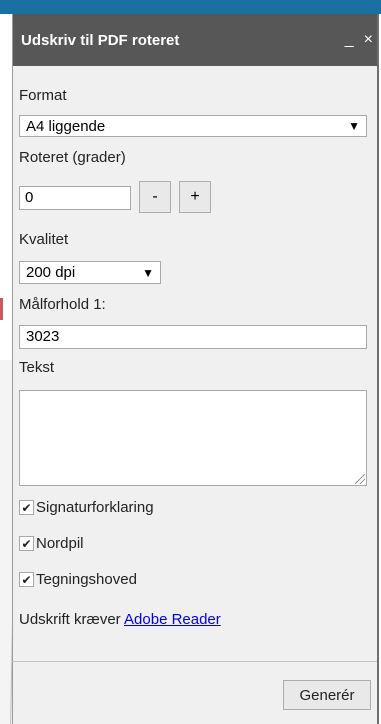 The image size is (381, 724). Describe the element at coordinates (368, 40) in the screenshot. I see `close-icon: ×` at that location.